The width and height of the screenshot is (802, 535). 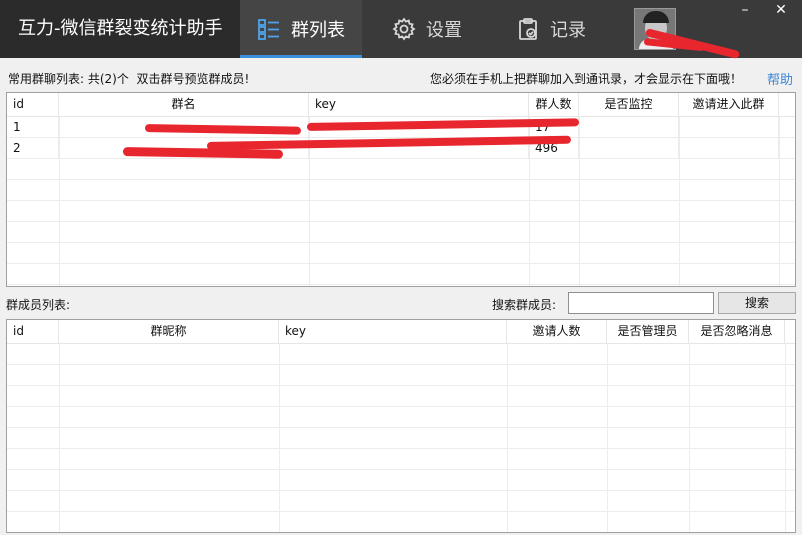 What do you see at coordinates (184, 105) in the screenshot?
I see `column-header: 群名` at bounding box center [184, 105].